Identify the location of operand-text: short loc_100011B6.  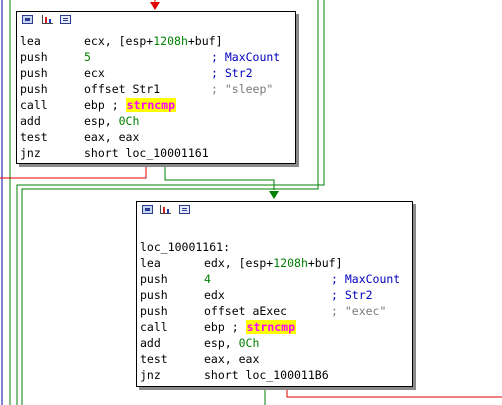
(266, 375).